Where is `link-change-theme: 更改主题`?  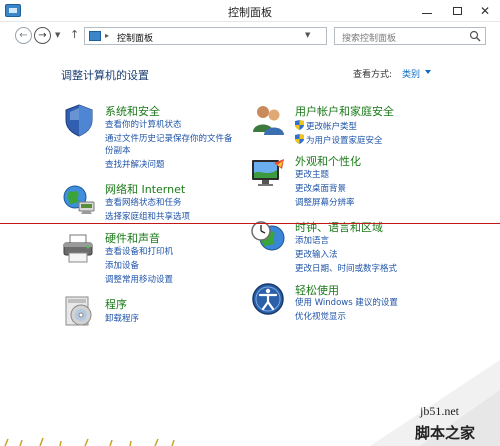 link-change-theme: 更改主题 is located at coordinates (312, 175).